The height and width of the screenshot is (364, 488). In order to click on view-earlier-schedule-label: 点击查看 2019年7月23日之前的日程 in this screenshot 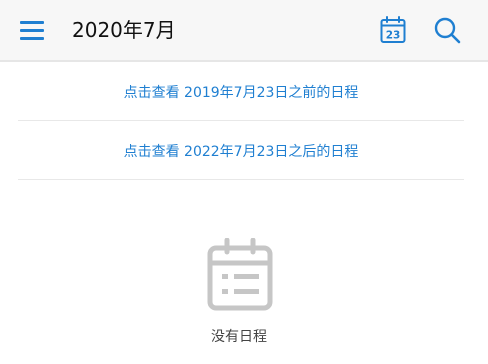, I will do `click(241, 92)`.